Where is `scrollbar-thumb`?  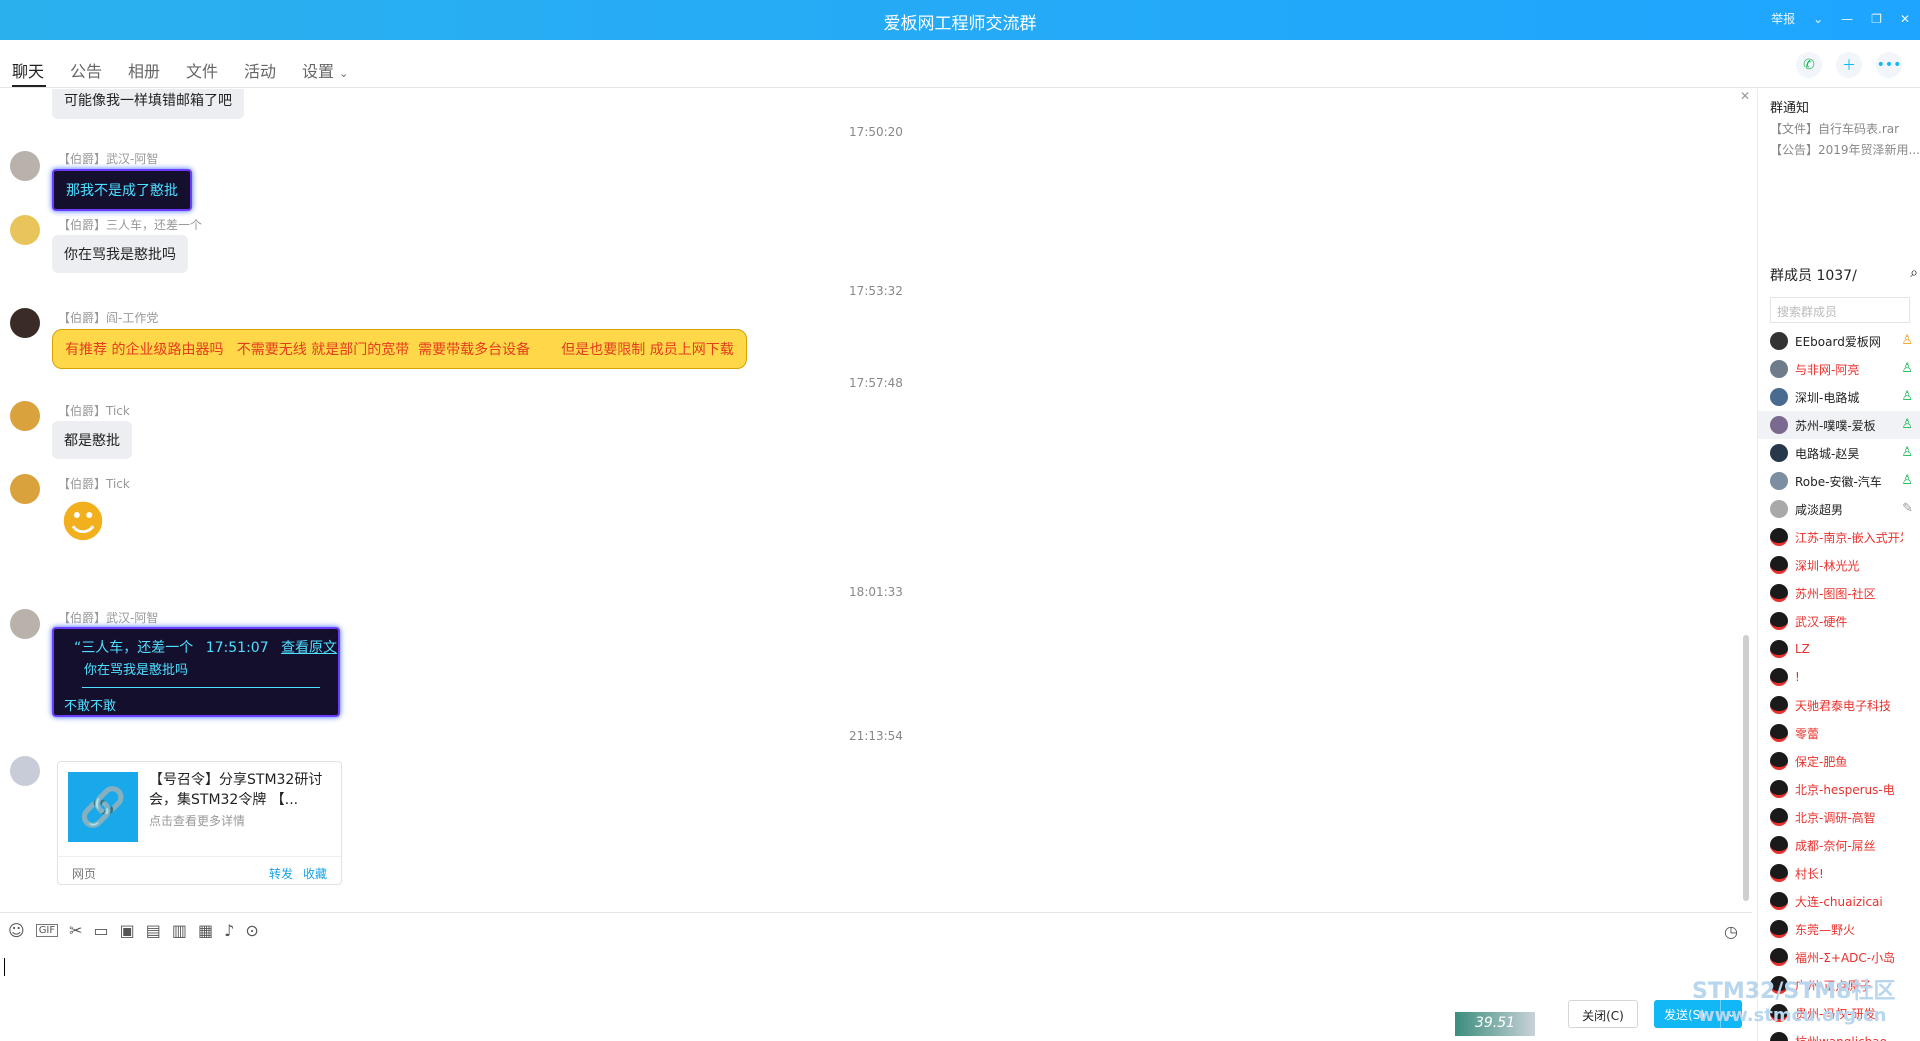
scrollbar-thumb is located at coordinates (1746, 768).